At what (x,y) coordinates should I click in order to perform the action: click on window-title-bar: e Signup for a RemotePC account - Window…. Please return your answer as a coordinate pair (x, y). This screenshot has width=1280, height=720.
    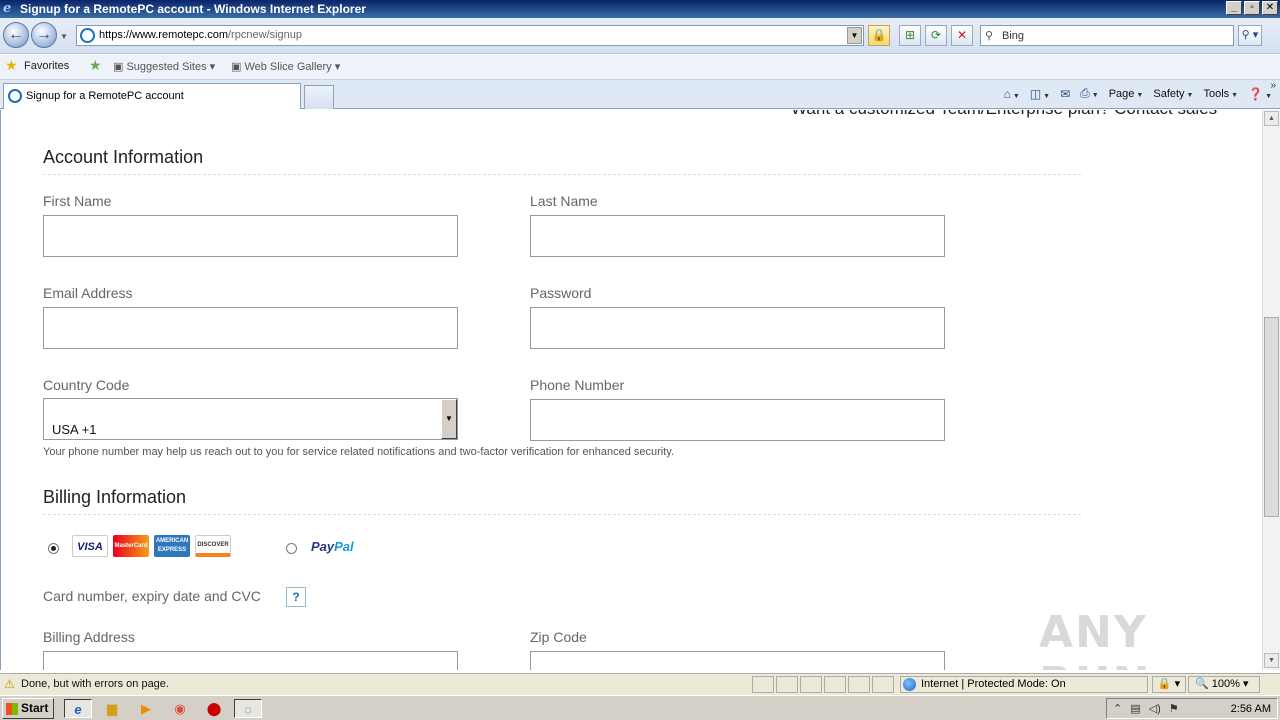
    Looking at the image, I should click on (640, 9).